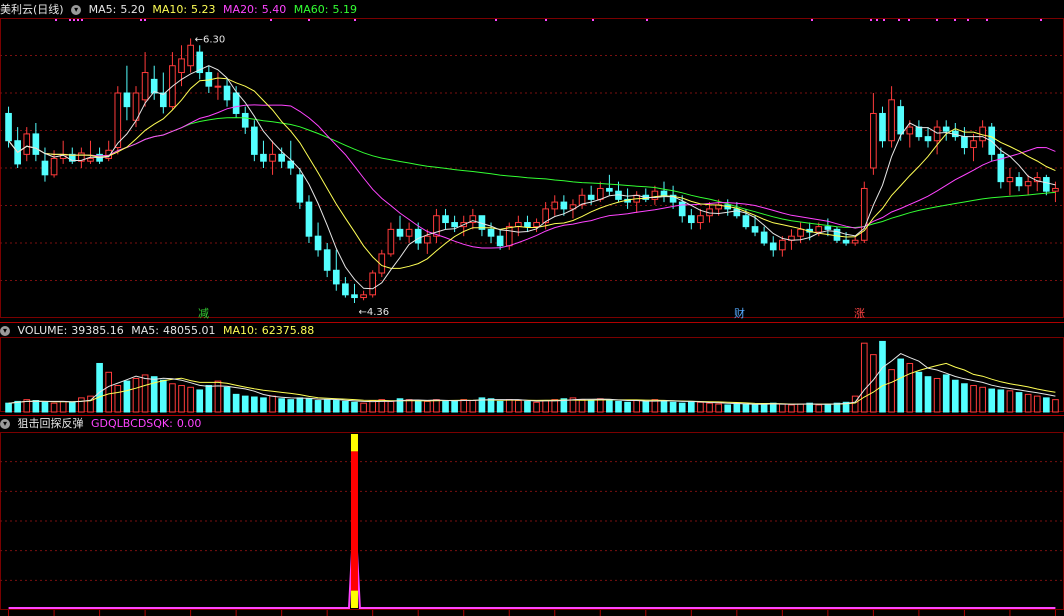 The width and height of the screenshot is (1064, 616). I want to click on signal-bar-yellow-top, so click(354, 443).